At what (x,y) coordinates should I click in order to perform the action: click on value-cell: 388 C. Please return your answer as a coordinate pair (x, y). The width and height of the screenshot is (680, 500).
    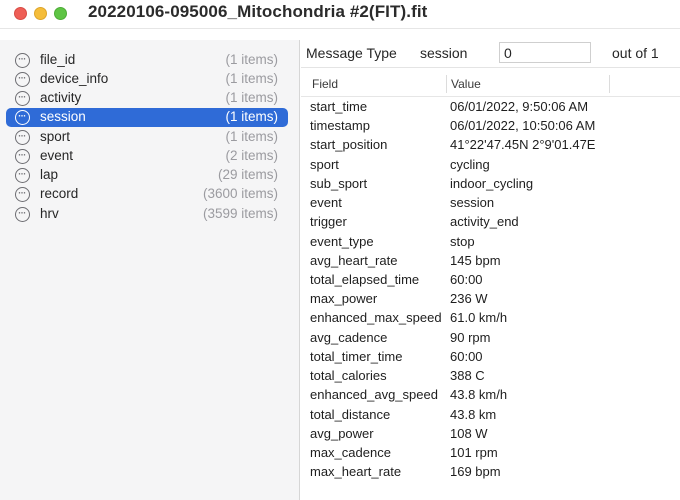
    Looking at the image, I should click on (467, 375).